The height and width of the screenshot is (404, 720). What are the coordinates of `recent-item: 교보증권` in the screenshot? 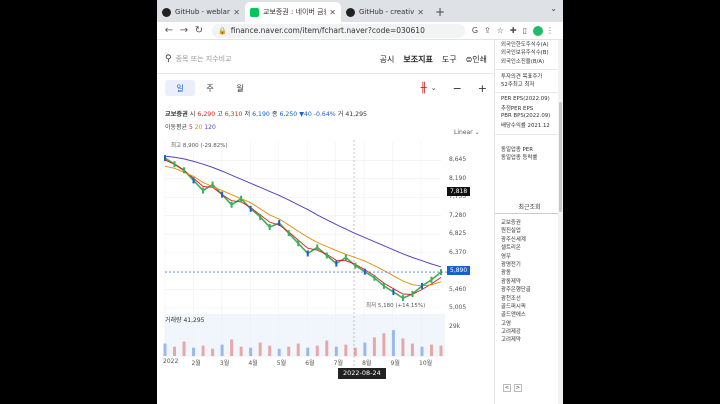 It's located at (531, 222).